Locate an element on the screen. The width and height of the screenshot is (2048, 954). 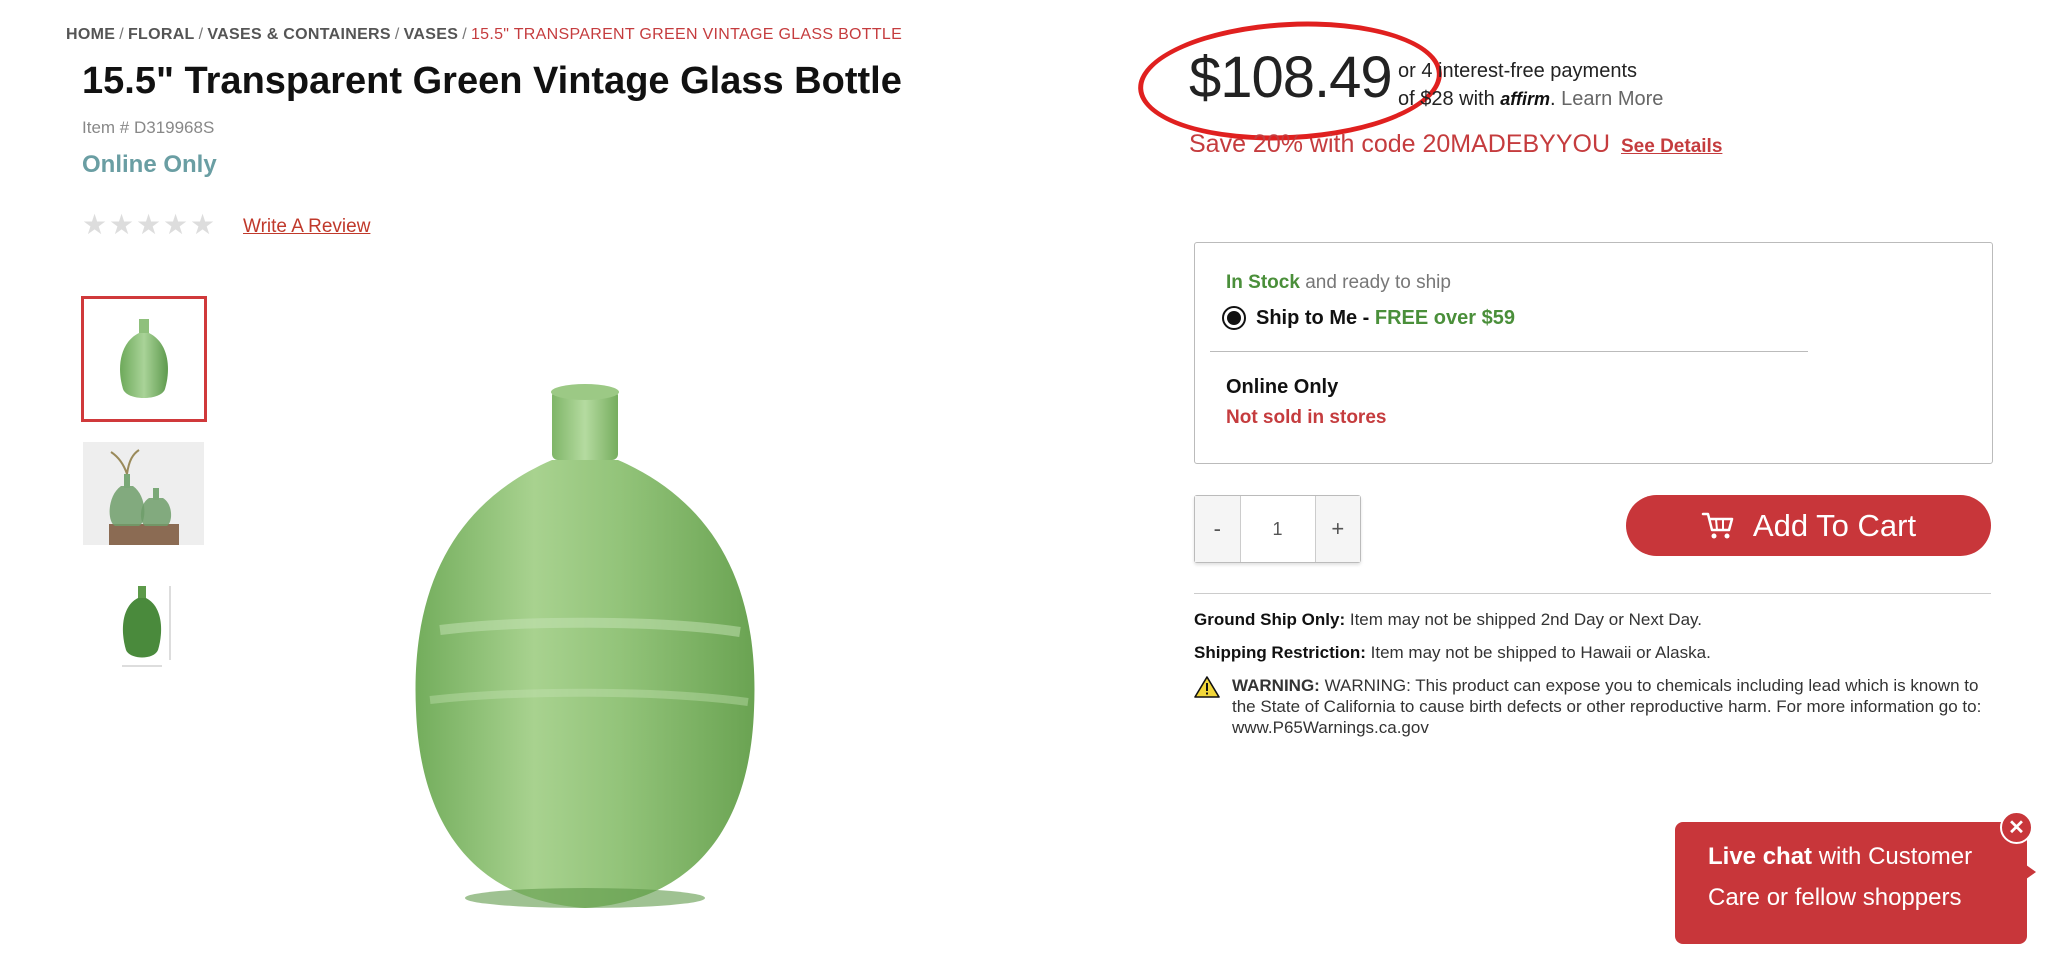
quantity-decrease-button: - is located at coordinates (1217, 529).